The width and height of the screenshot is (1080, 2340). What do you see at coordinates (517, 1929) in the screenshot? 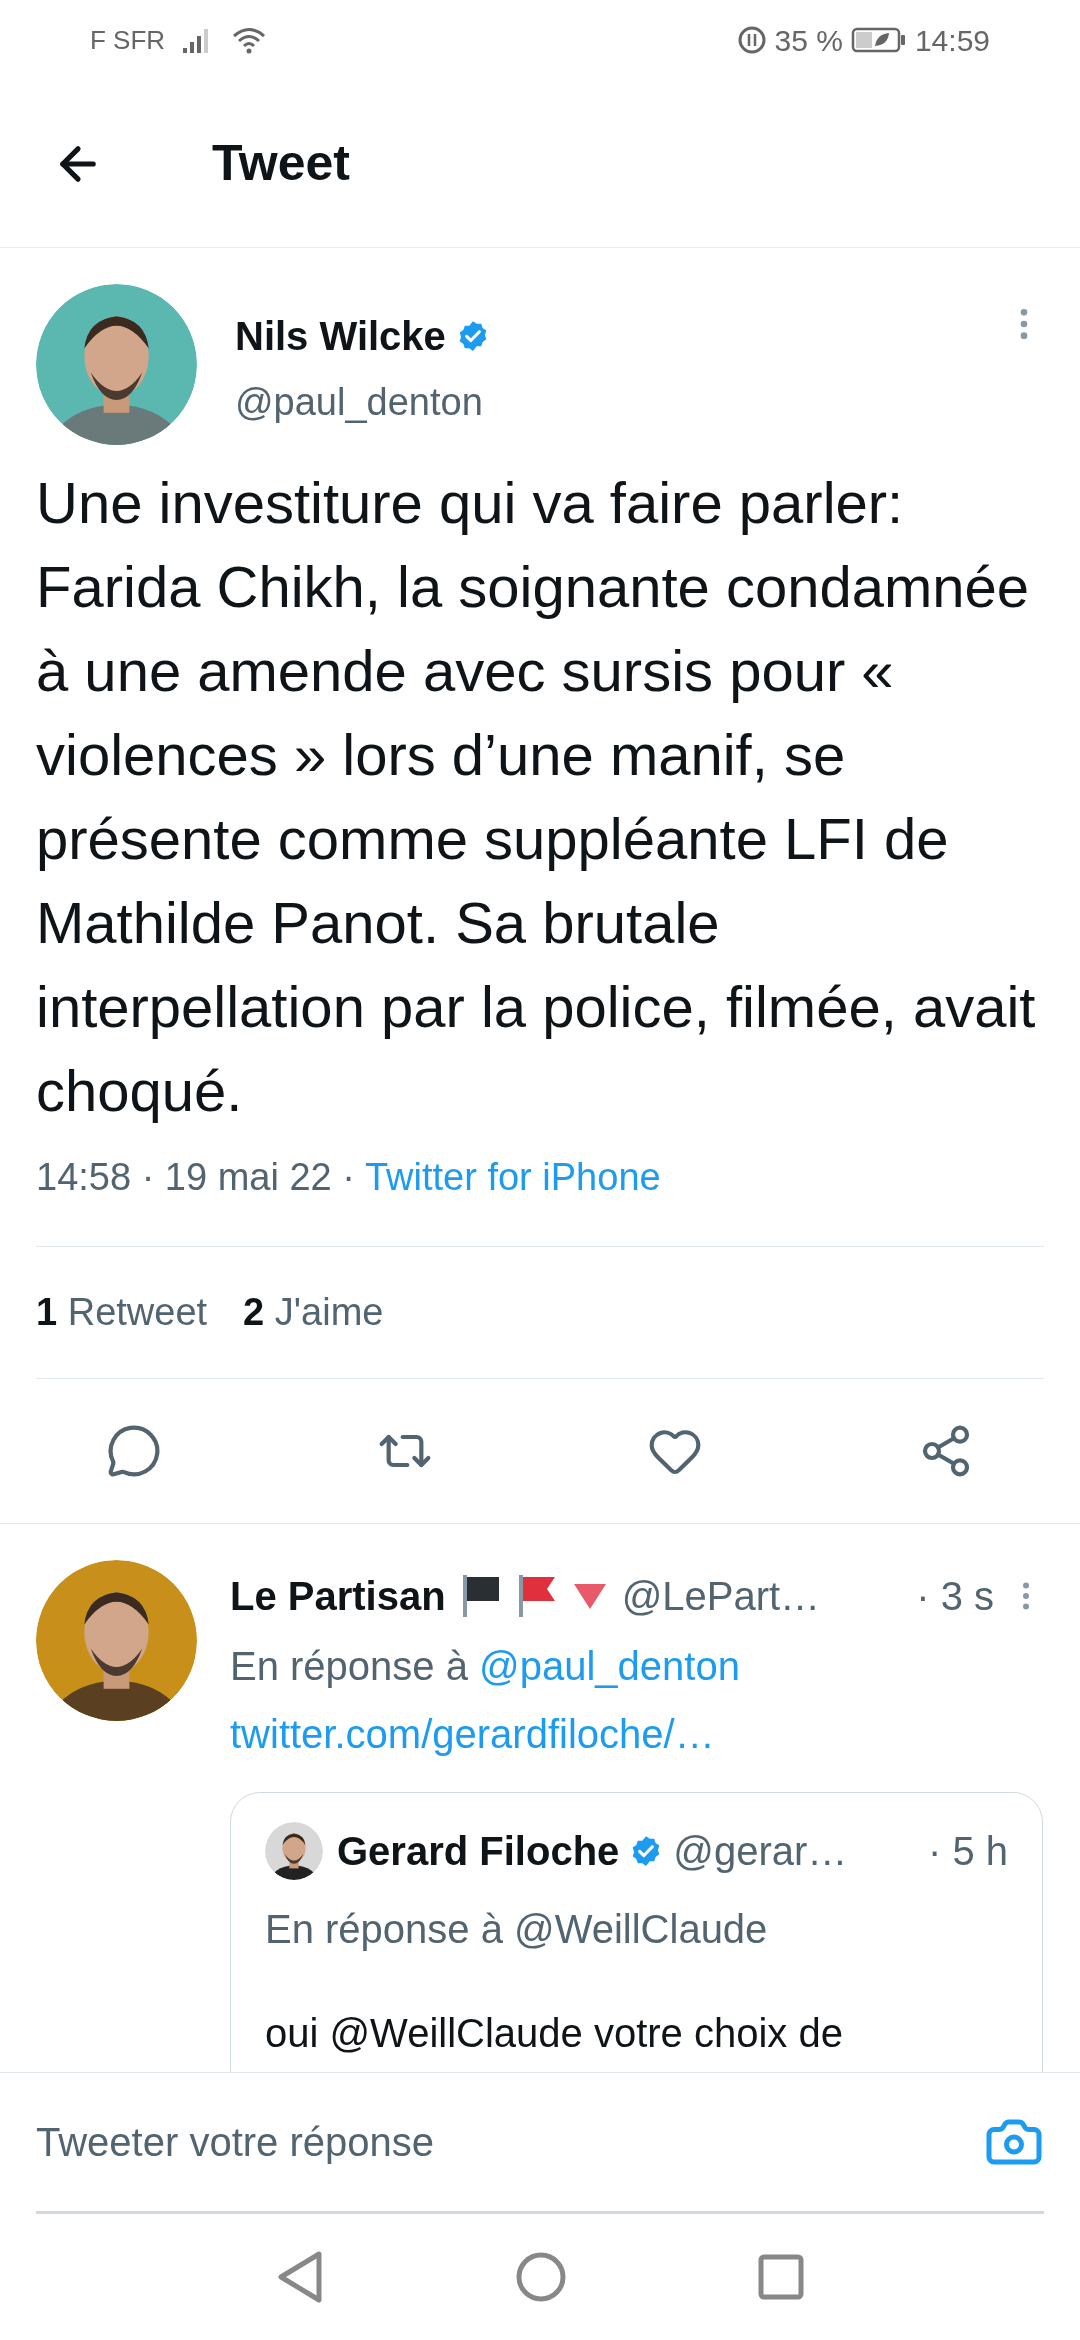
I see `quoted-reply-context: En réponse à @WeillClaude` at bounding box center [517, 1929].